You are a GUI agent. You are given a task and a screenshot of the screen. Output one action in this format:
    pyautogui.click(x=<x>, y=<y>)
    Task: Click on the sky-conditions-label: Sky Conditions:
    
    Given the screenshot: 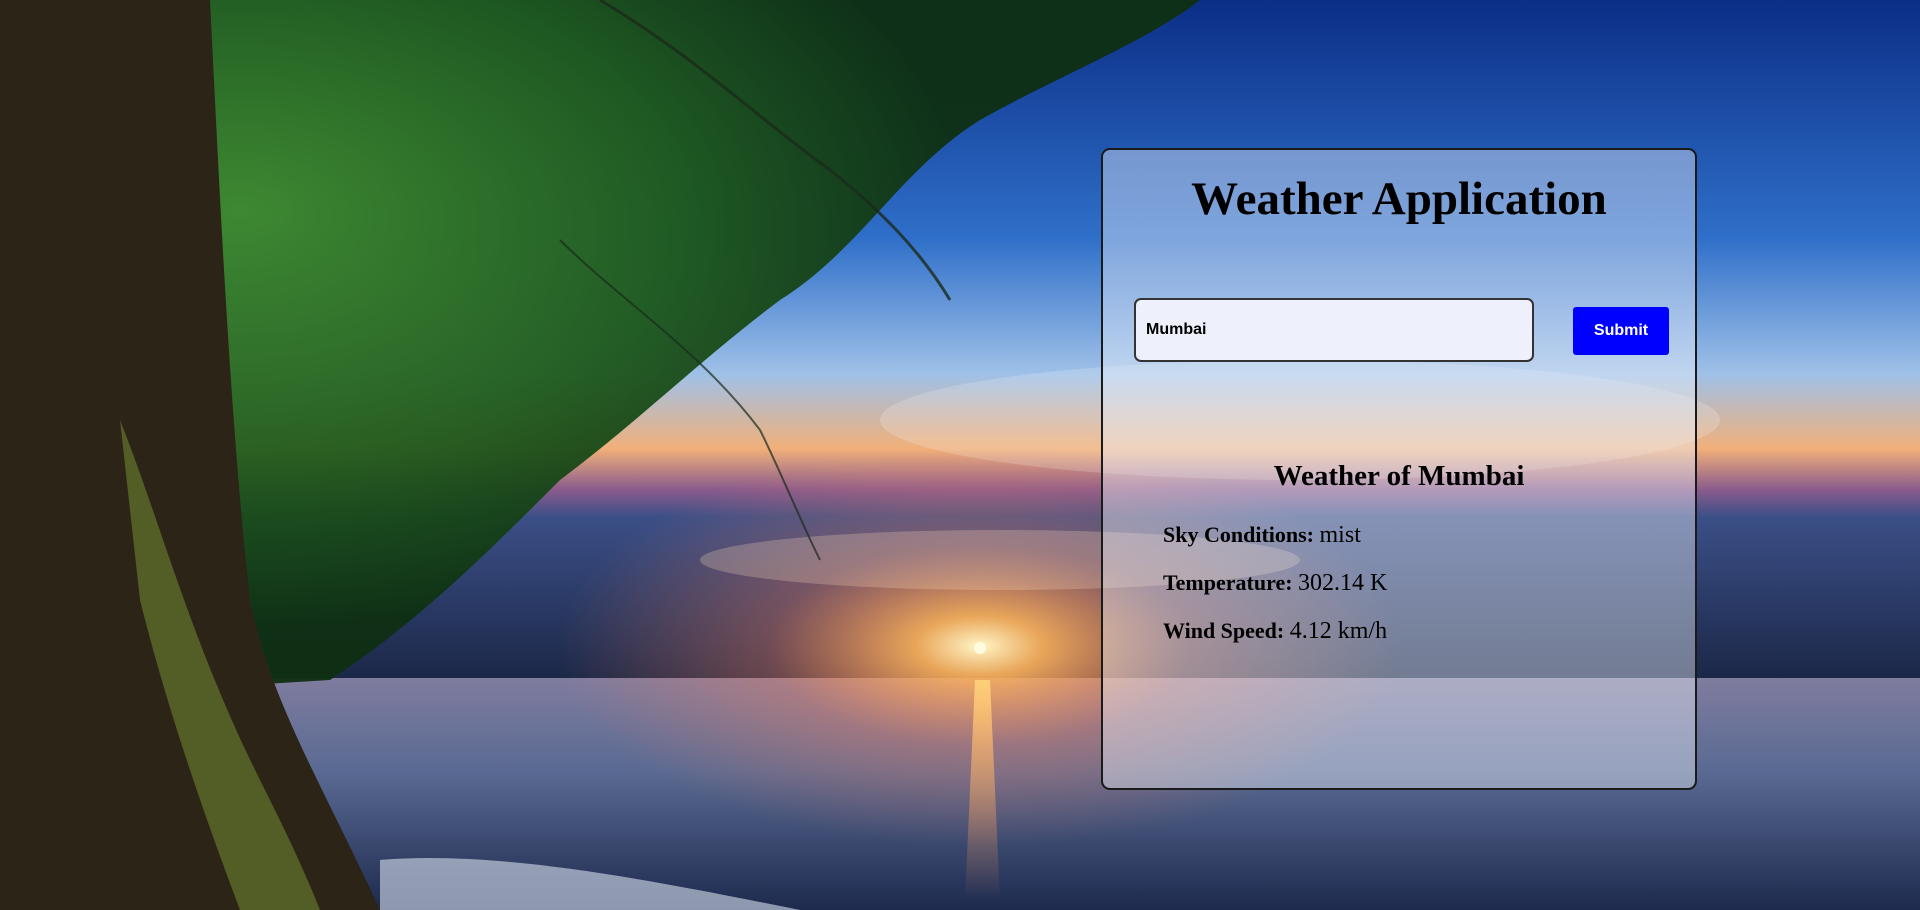 What is the action you would take?
    pyautogui.click(x=1241, y=534)
    